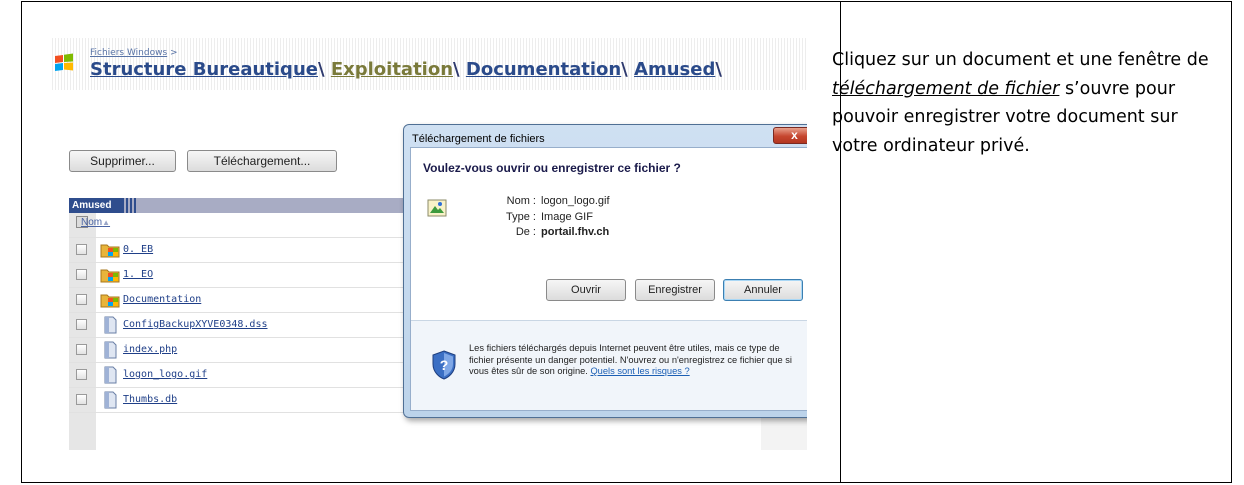  I want to click on column-header-name: Nom▲, so click(95, 222).